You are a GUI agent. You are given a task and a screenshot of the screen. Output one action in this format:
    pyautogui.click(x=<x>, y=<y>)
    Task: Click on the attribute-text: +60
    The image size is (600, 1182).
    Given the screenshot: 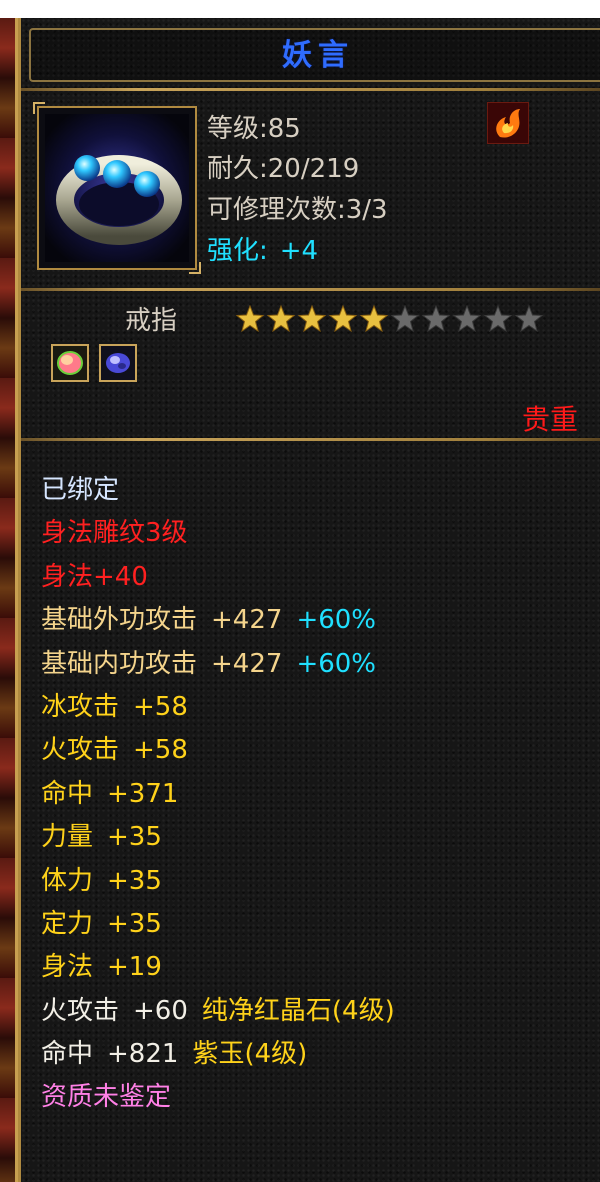 What is the action you would take?
    pyautogui.click(x=160, y=1010)
    